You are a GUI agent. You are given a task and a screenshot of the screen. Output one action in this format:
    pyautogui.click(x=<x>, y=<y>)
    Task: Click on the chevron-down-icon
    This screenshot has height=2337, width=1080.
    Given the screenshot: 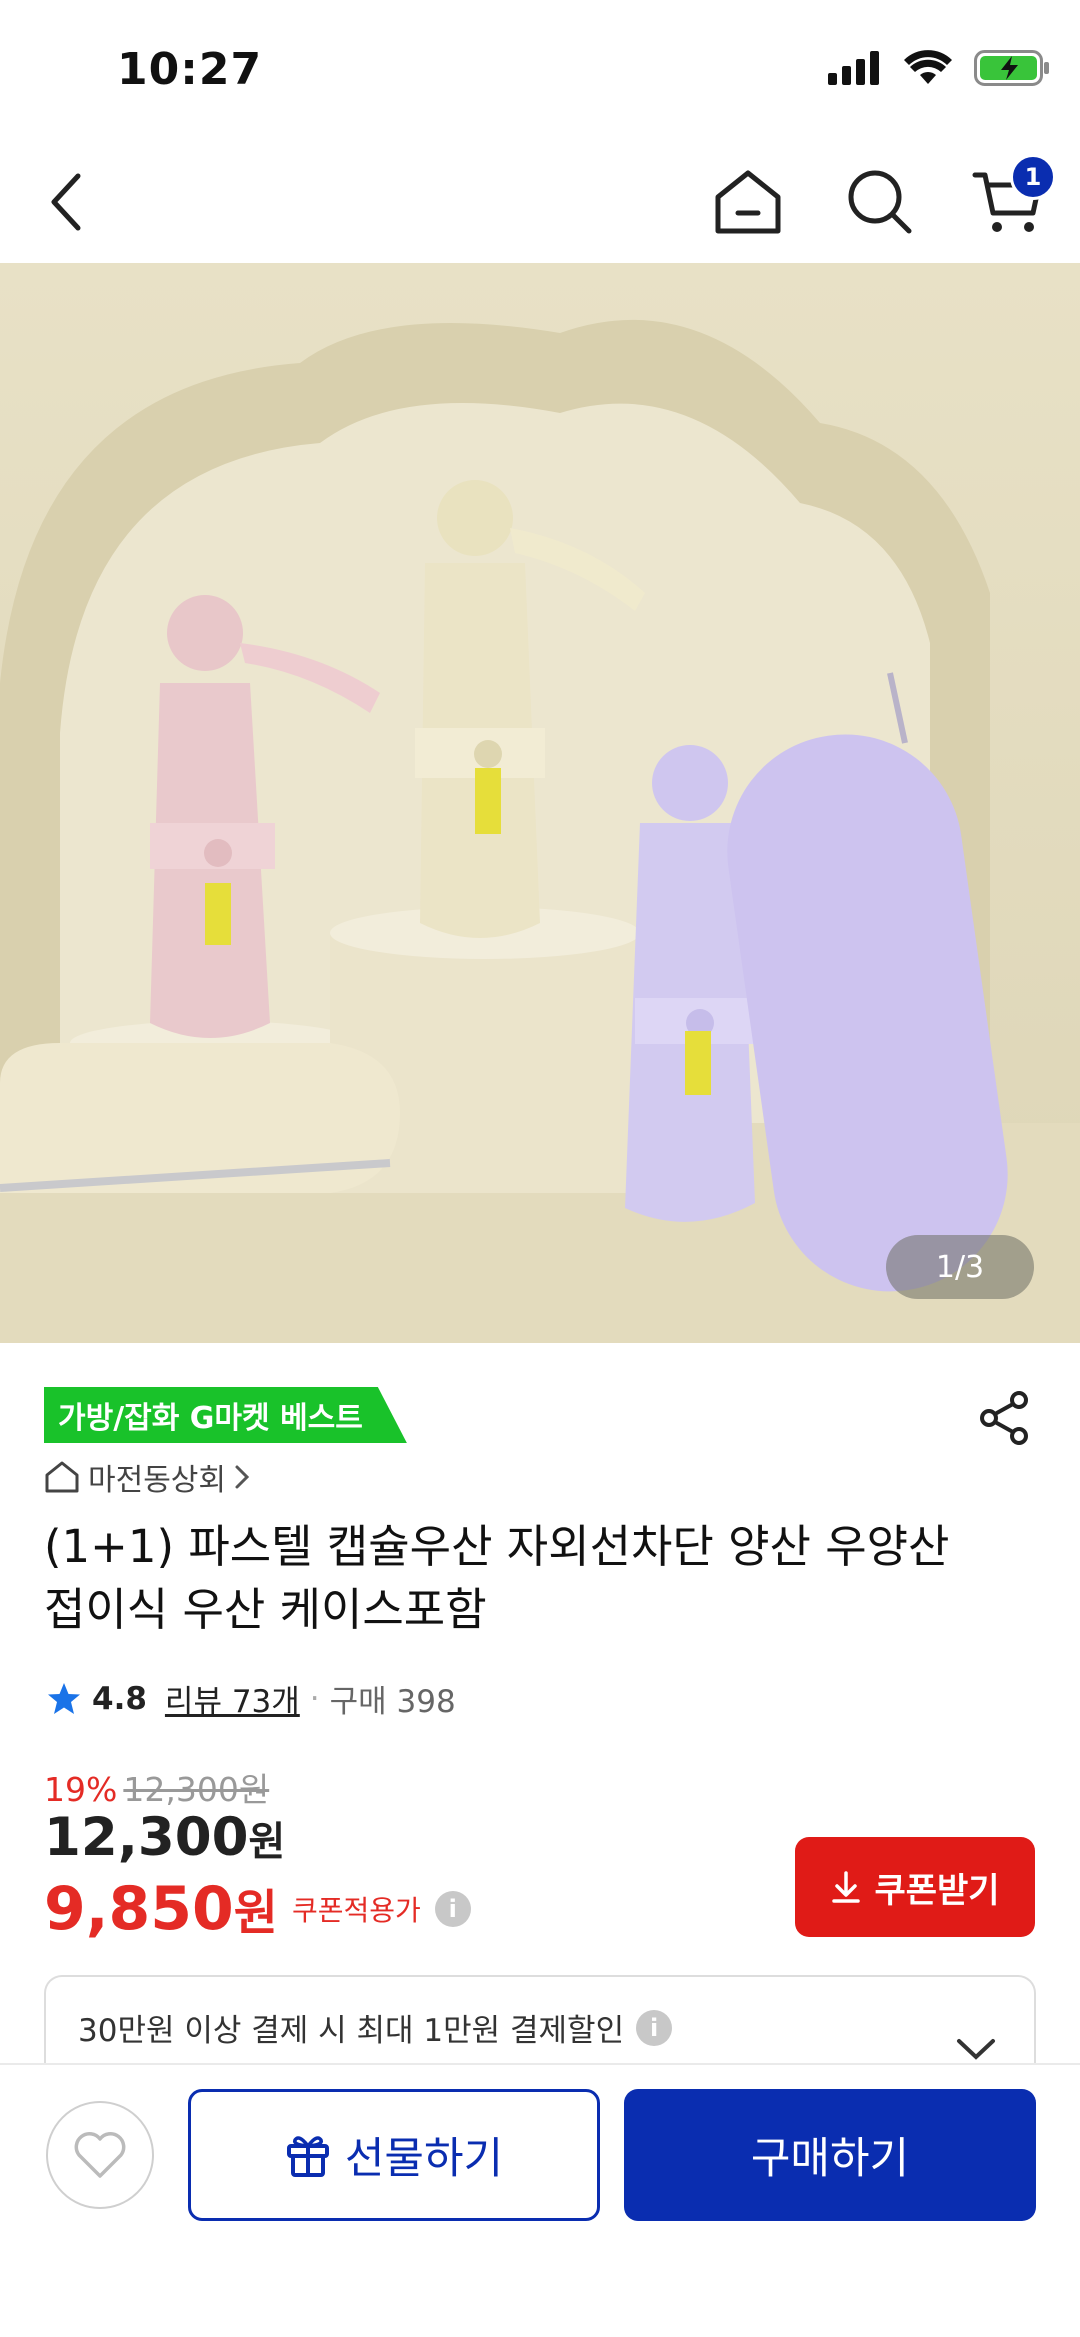 What is the action you would take?
    pyautogui.click(x=976, y=2049)
    